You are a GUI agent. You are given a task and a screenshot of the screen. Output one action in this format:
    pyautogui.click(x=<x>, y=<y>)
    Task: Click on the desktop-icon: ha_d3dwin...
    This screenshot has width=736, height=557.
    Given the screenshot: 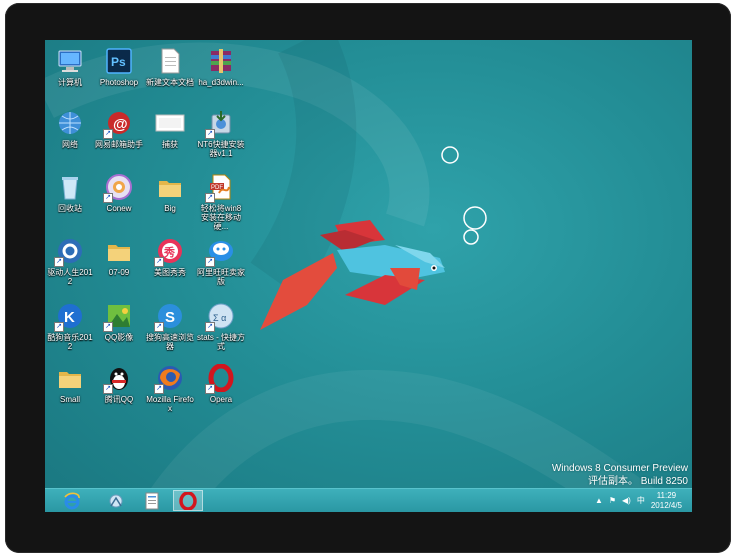 What is the action you would take?
    pyautogui.click(x=221, y=66)
    